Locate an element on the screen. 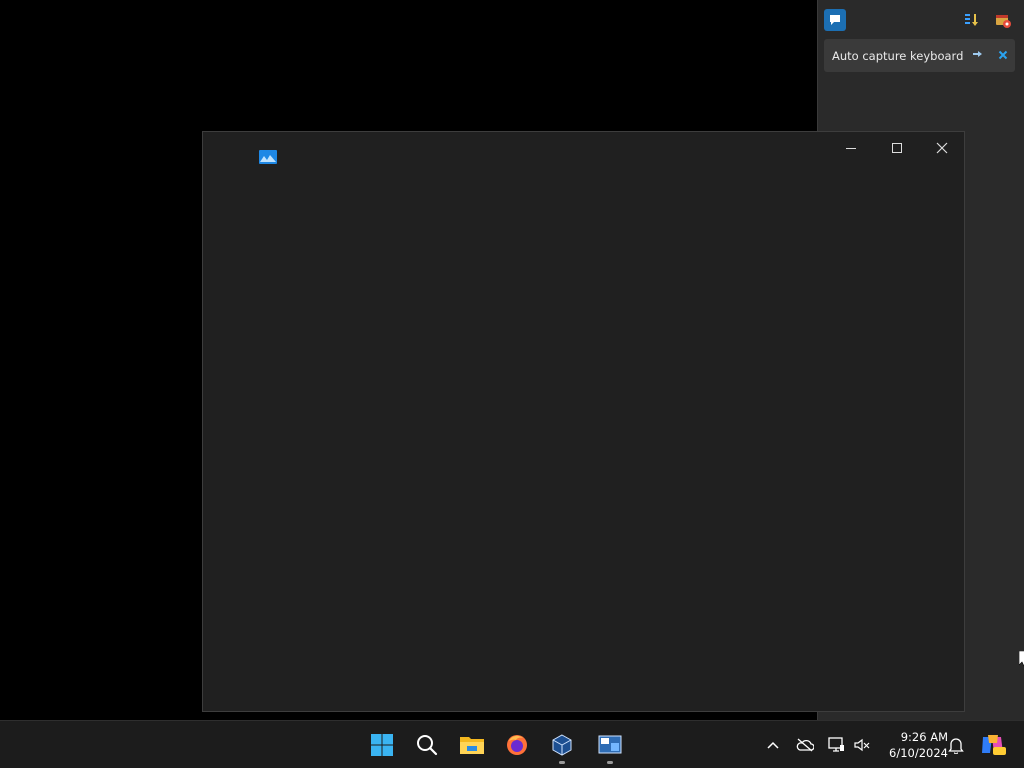  file-explorer-button is located at coordinates (472, 745).